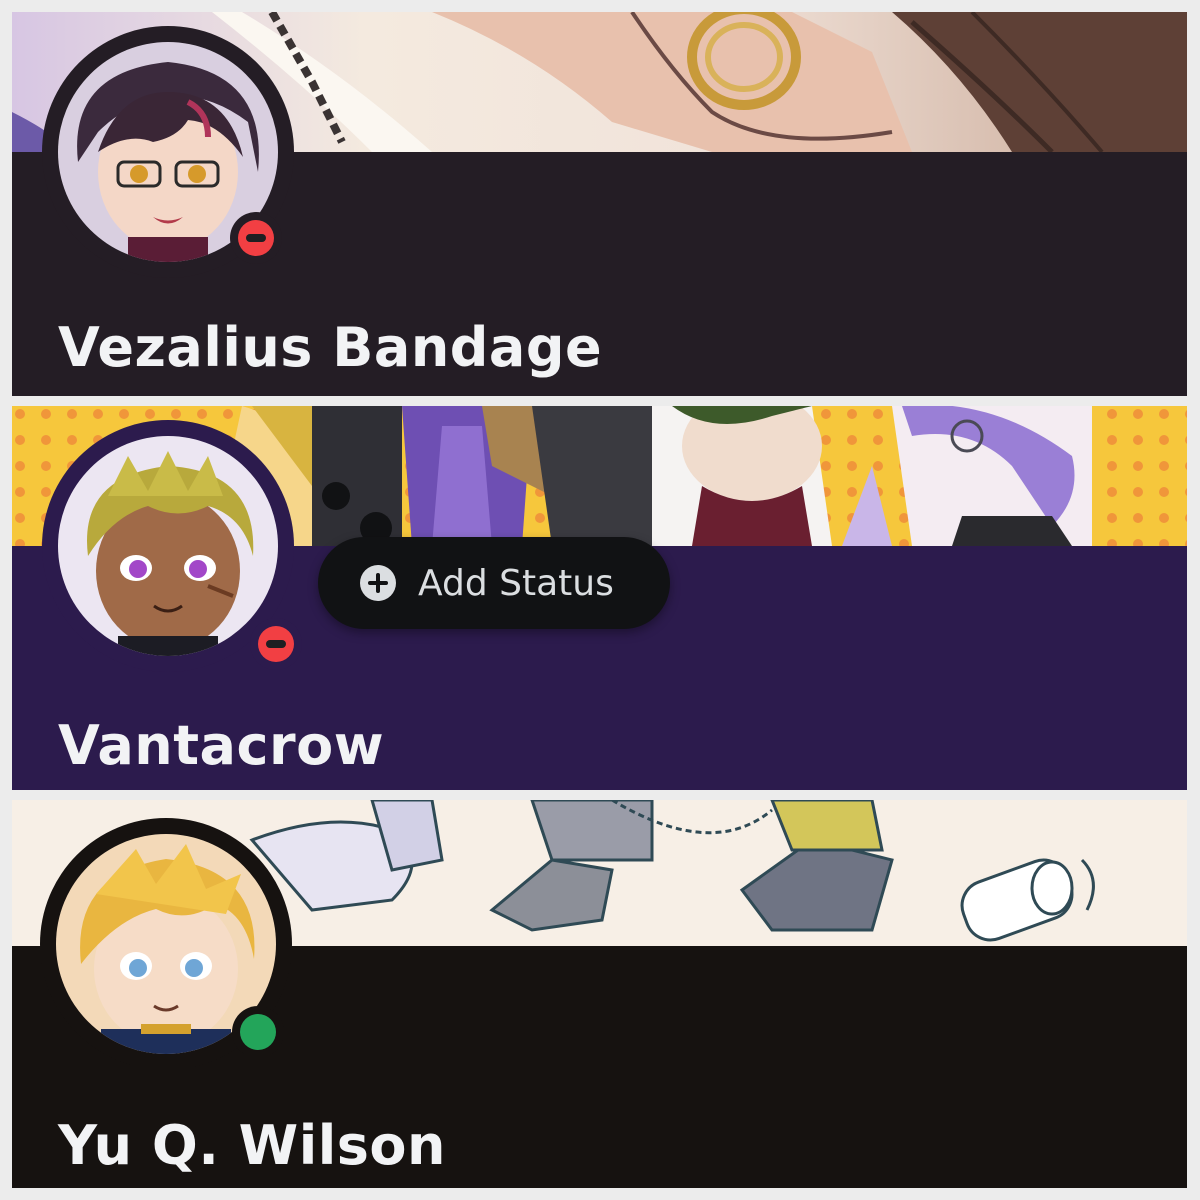 The image size is (1200, 1200). Describe the element at coordinates (168, 546) in the screenshot. I see `avatar` at that location.